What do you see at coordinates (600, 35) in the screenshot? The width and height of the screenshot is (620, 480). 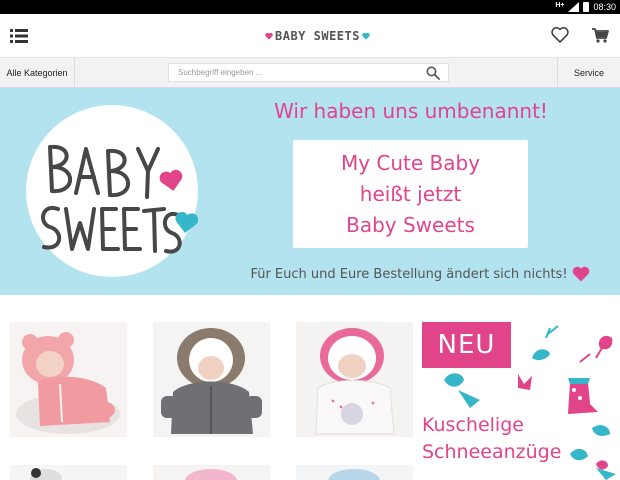 I see `shopping-cart-icon` at bounding box center [600, 35].